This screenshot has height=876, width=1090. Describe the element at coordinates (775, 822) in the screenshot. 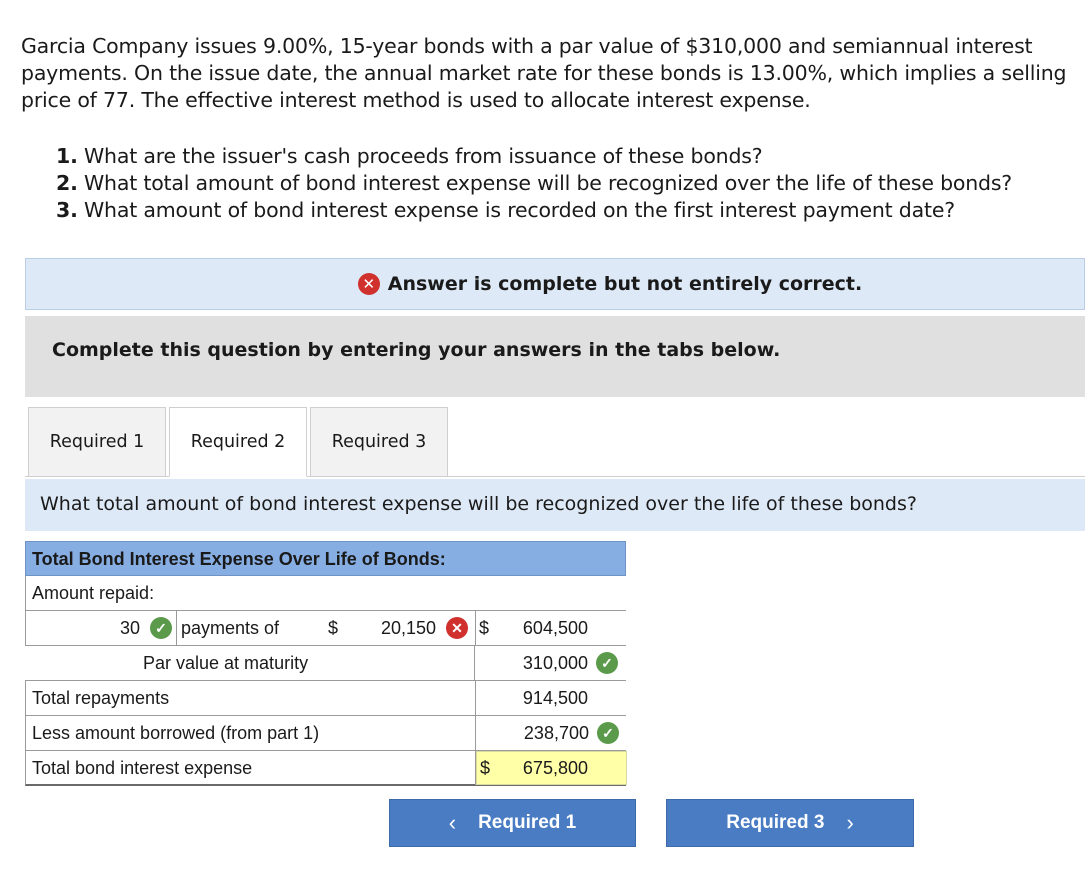

I see `next-button-label: Required 3` at that location.